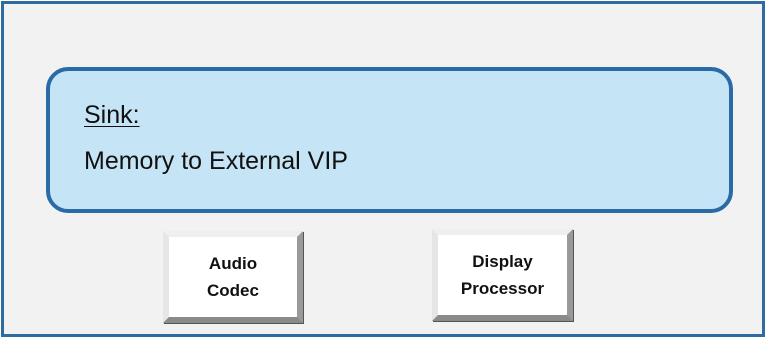 The width and height of the screenshot is (768, 340). I want to click on audio-codec-line1: Audio, so click(233, 263).